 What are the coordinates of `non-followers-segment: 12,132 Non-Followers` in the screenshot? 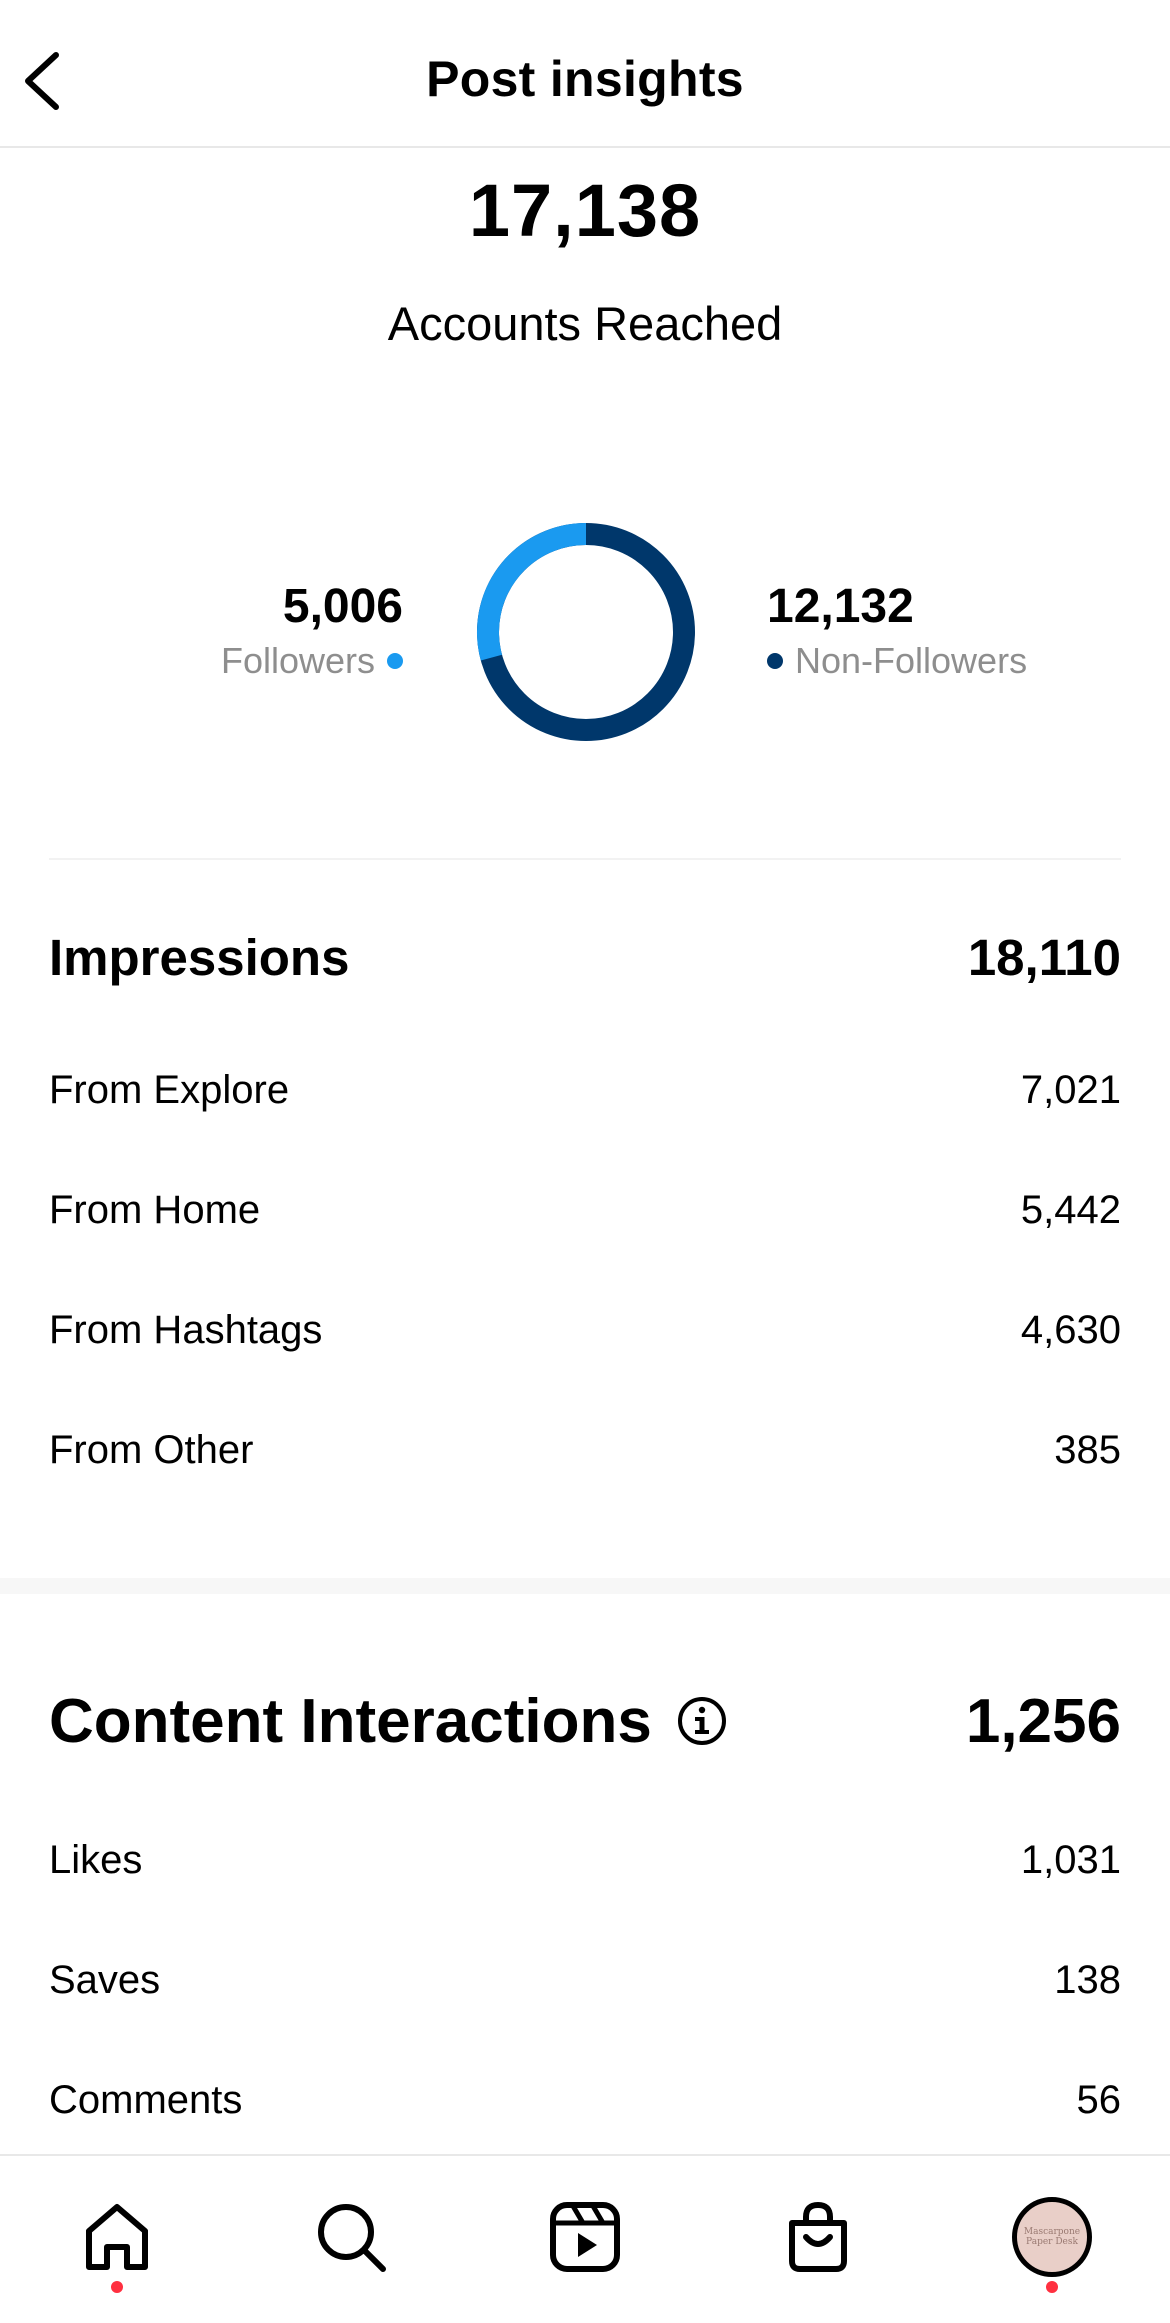 It's located at (897, 631).